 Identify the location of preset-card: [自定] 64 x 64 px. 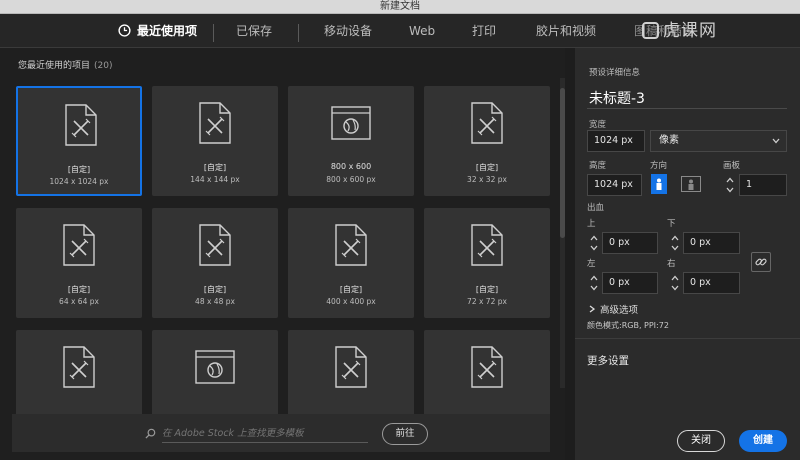
(79, 263).